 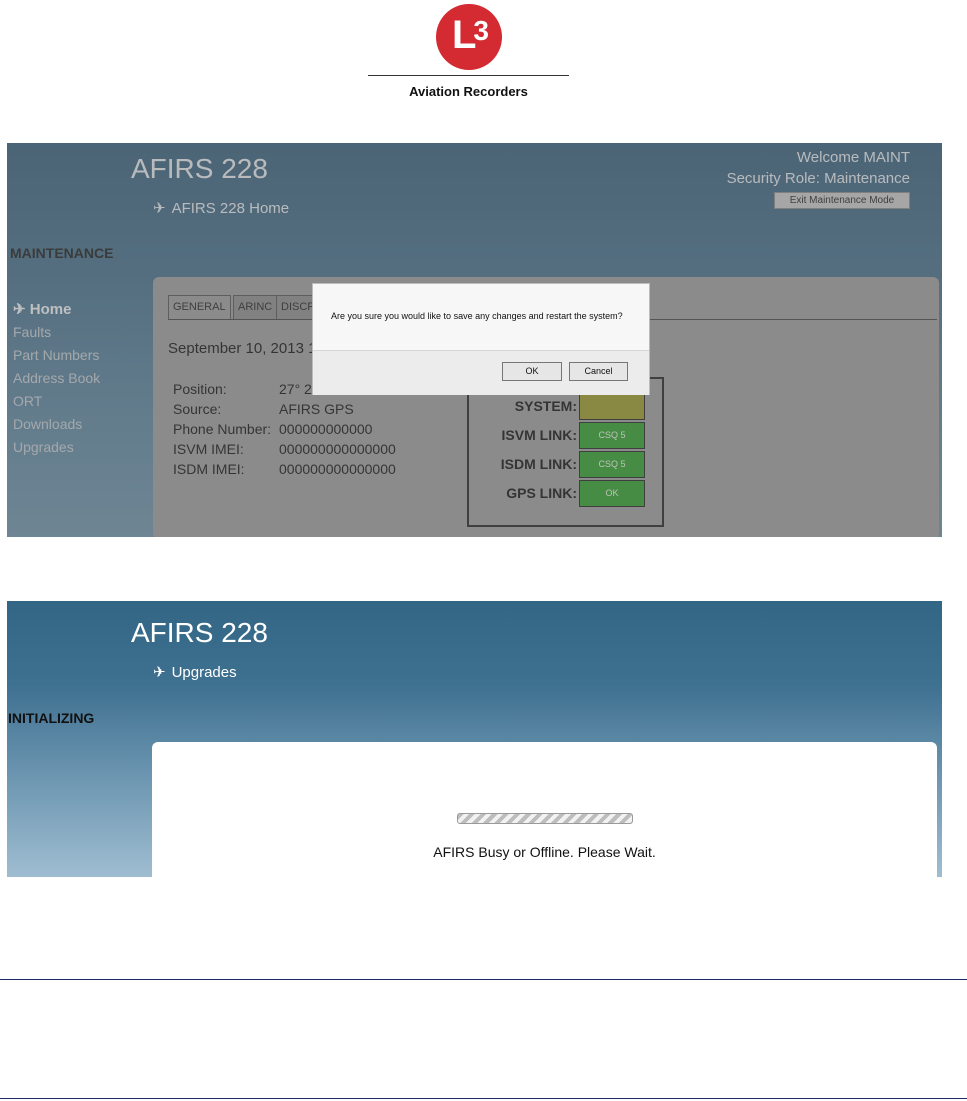 What do you see at coordinates (598, 371) in the screenshot?
I see `cancel-button: Cancel` at bounding box center [598, 371].